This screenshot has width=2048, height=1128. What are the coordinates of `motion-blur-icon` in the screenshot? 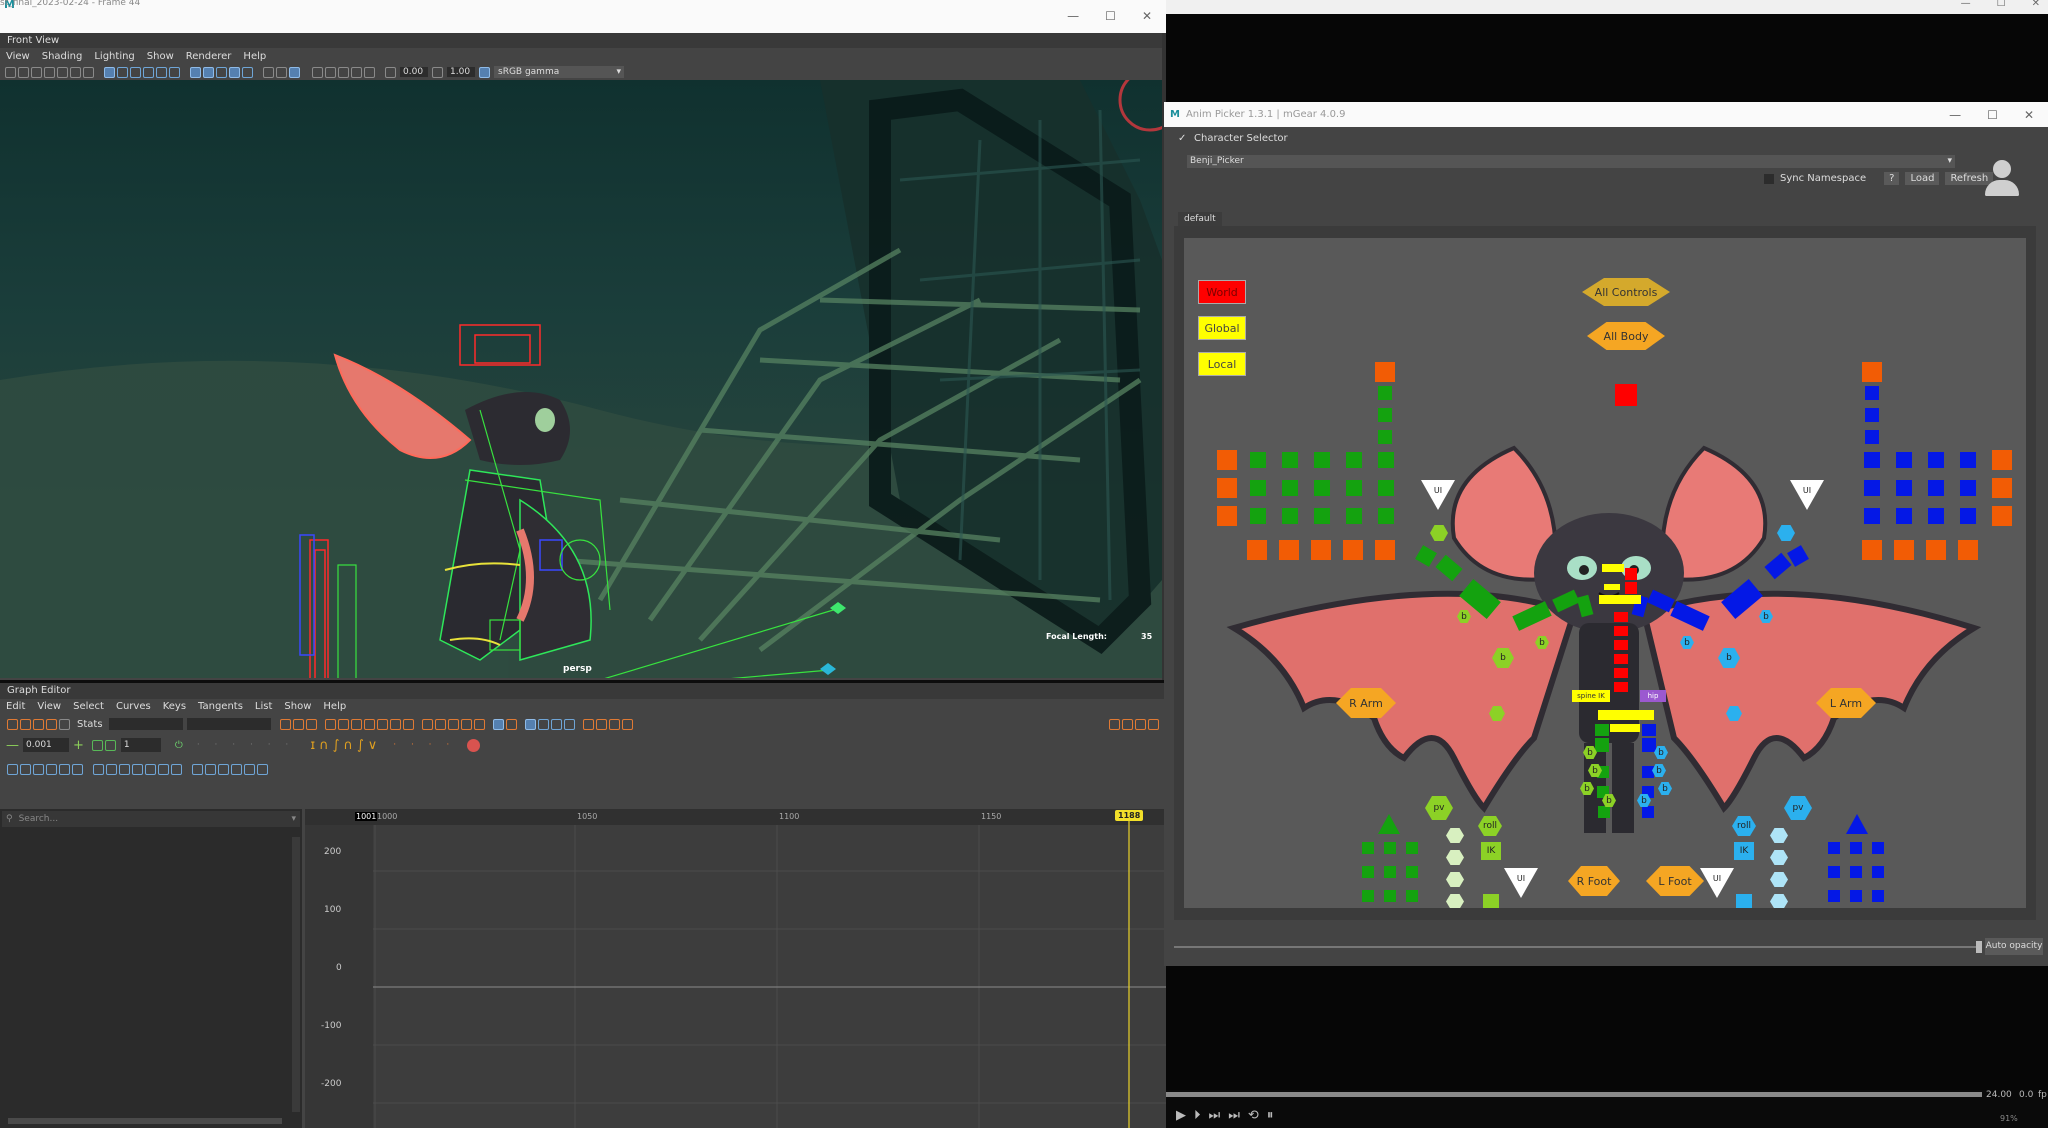 It's located at (247, 72).